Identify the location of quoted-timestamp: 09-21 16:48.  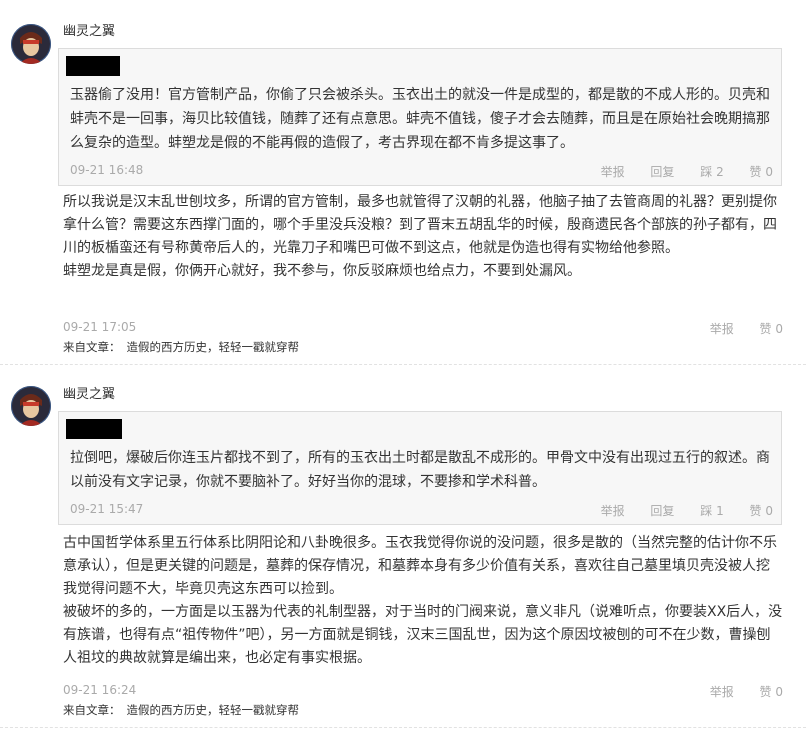
(107, 170).